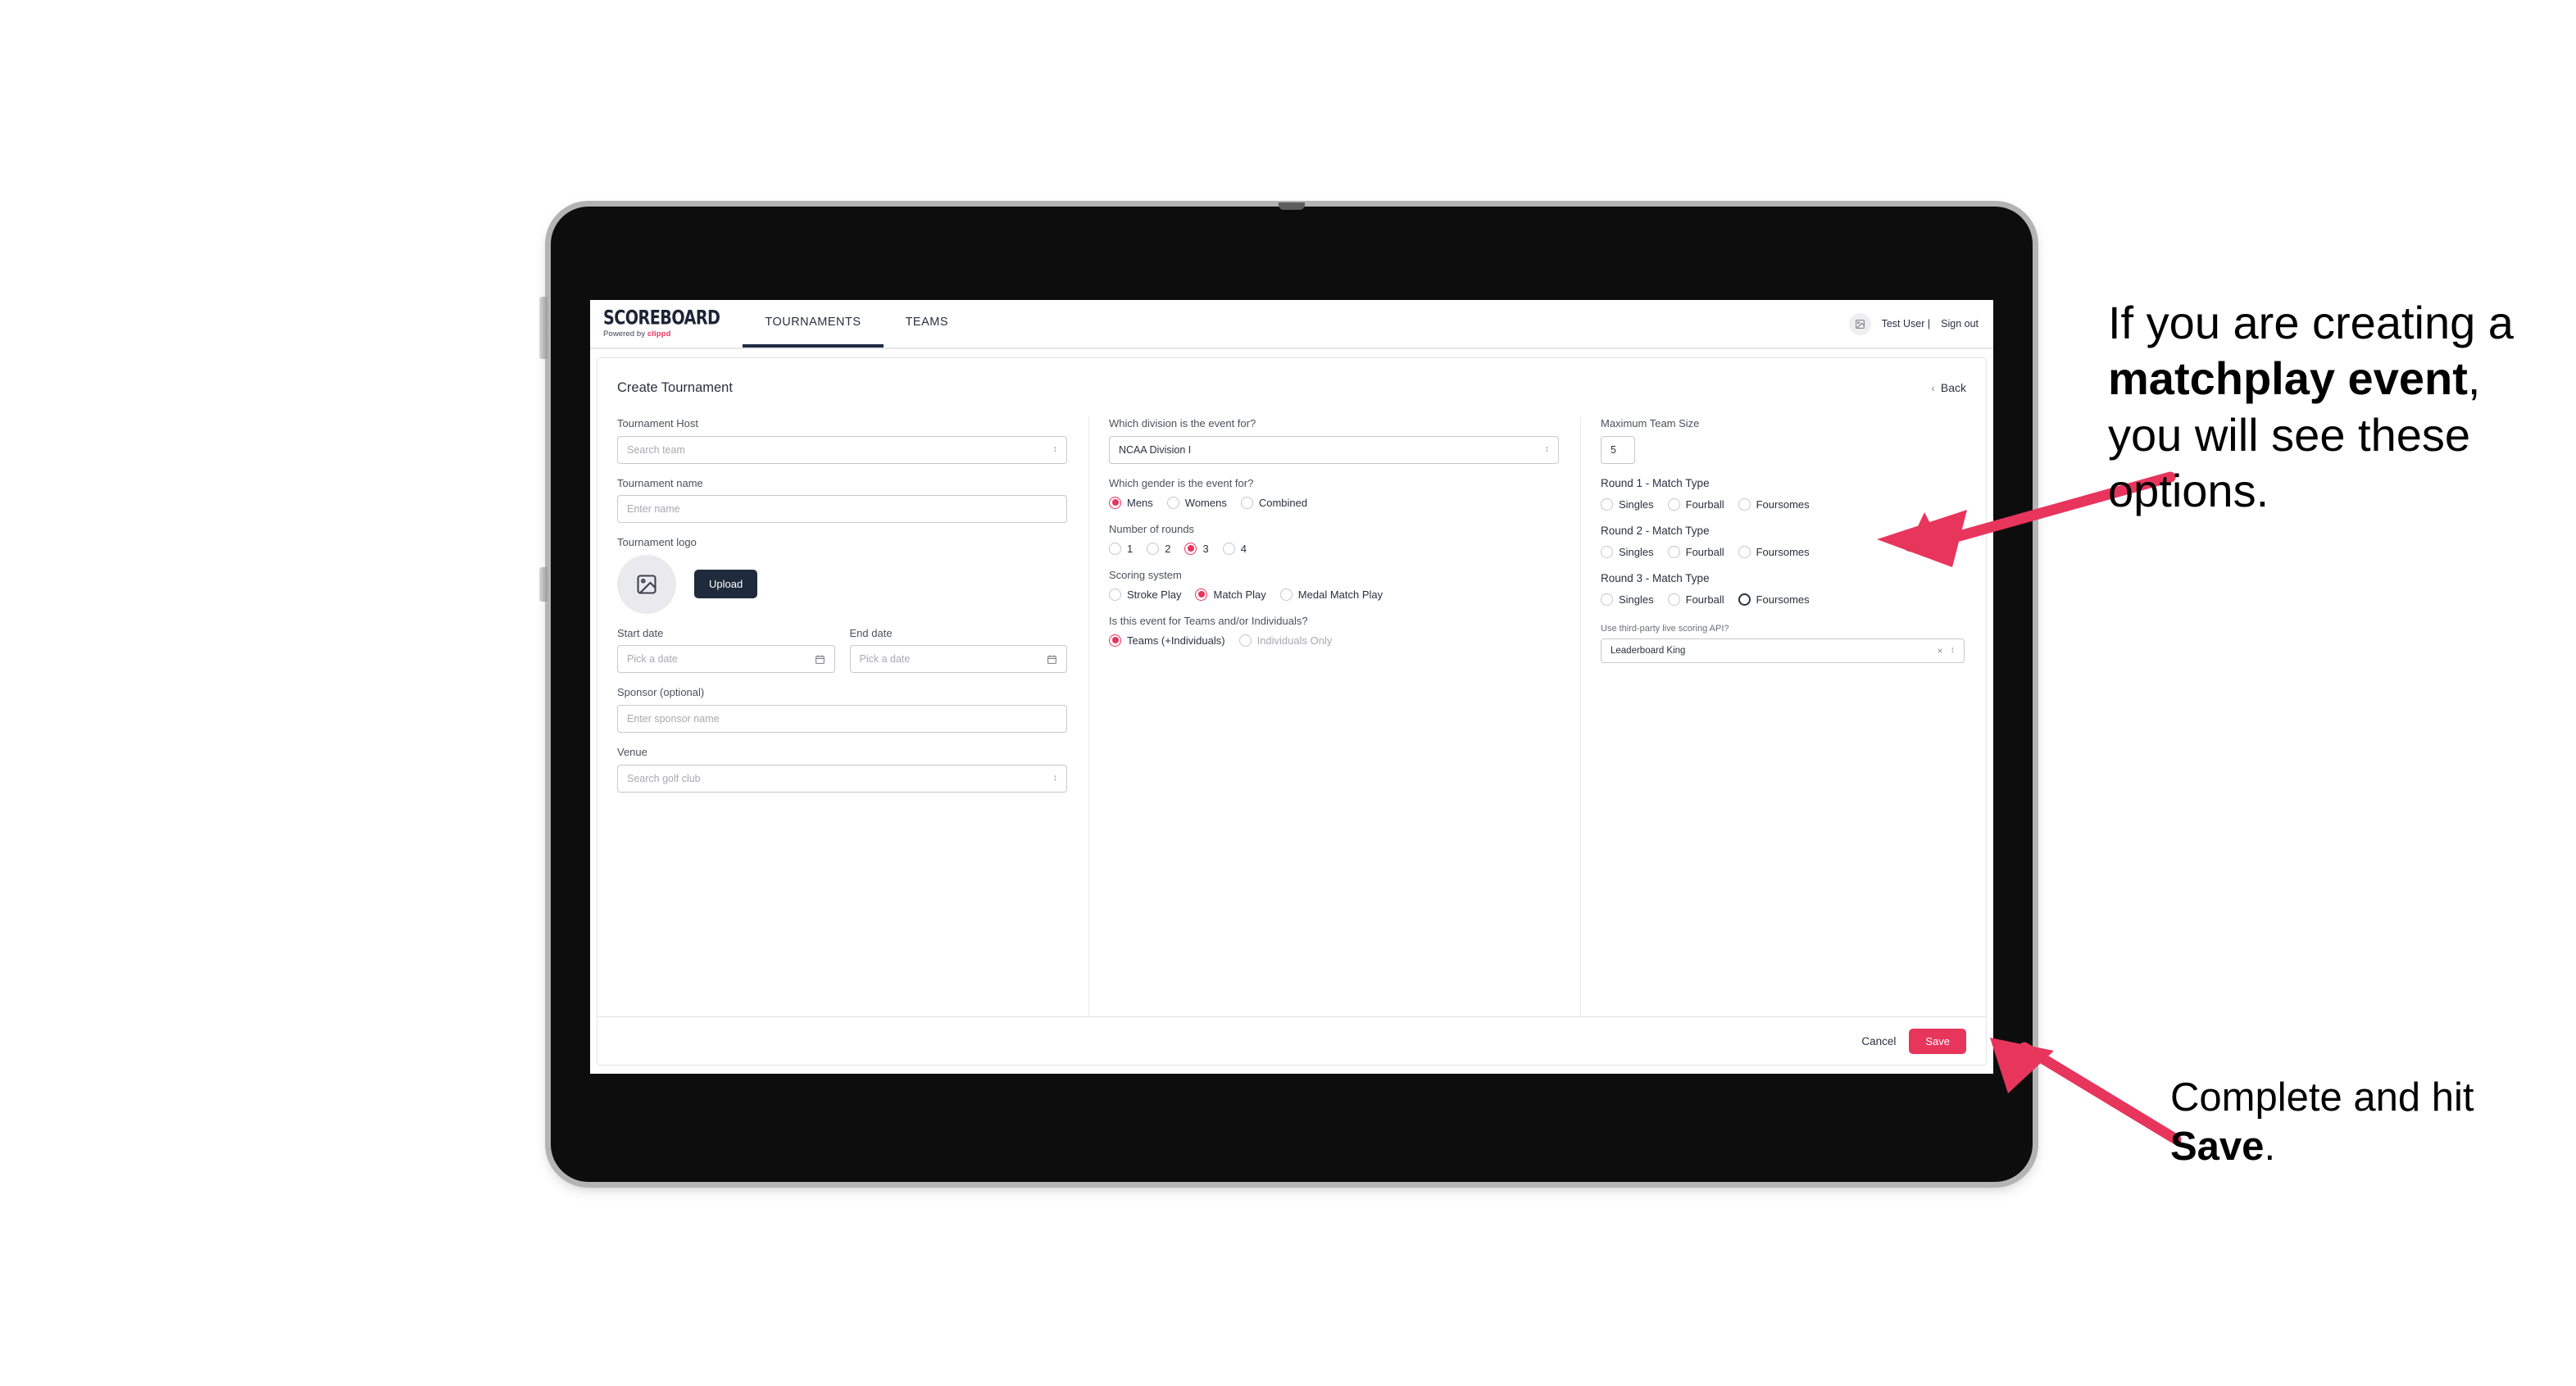  I want to click on scoring-api-label: Use third-party live scoring API?, so click(1665, 628).